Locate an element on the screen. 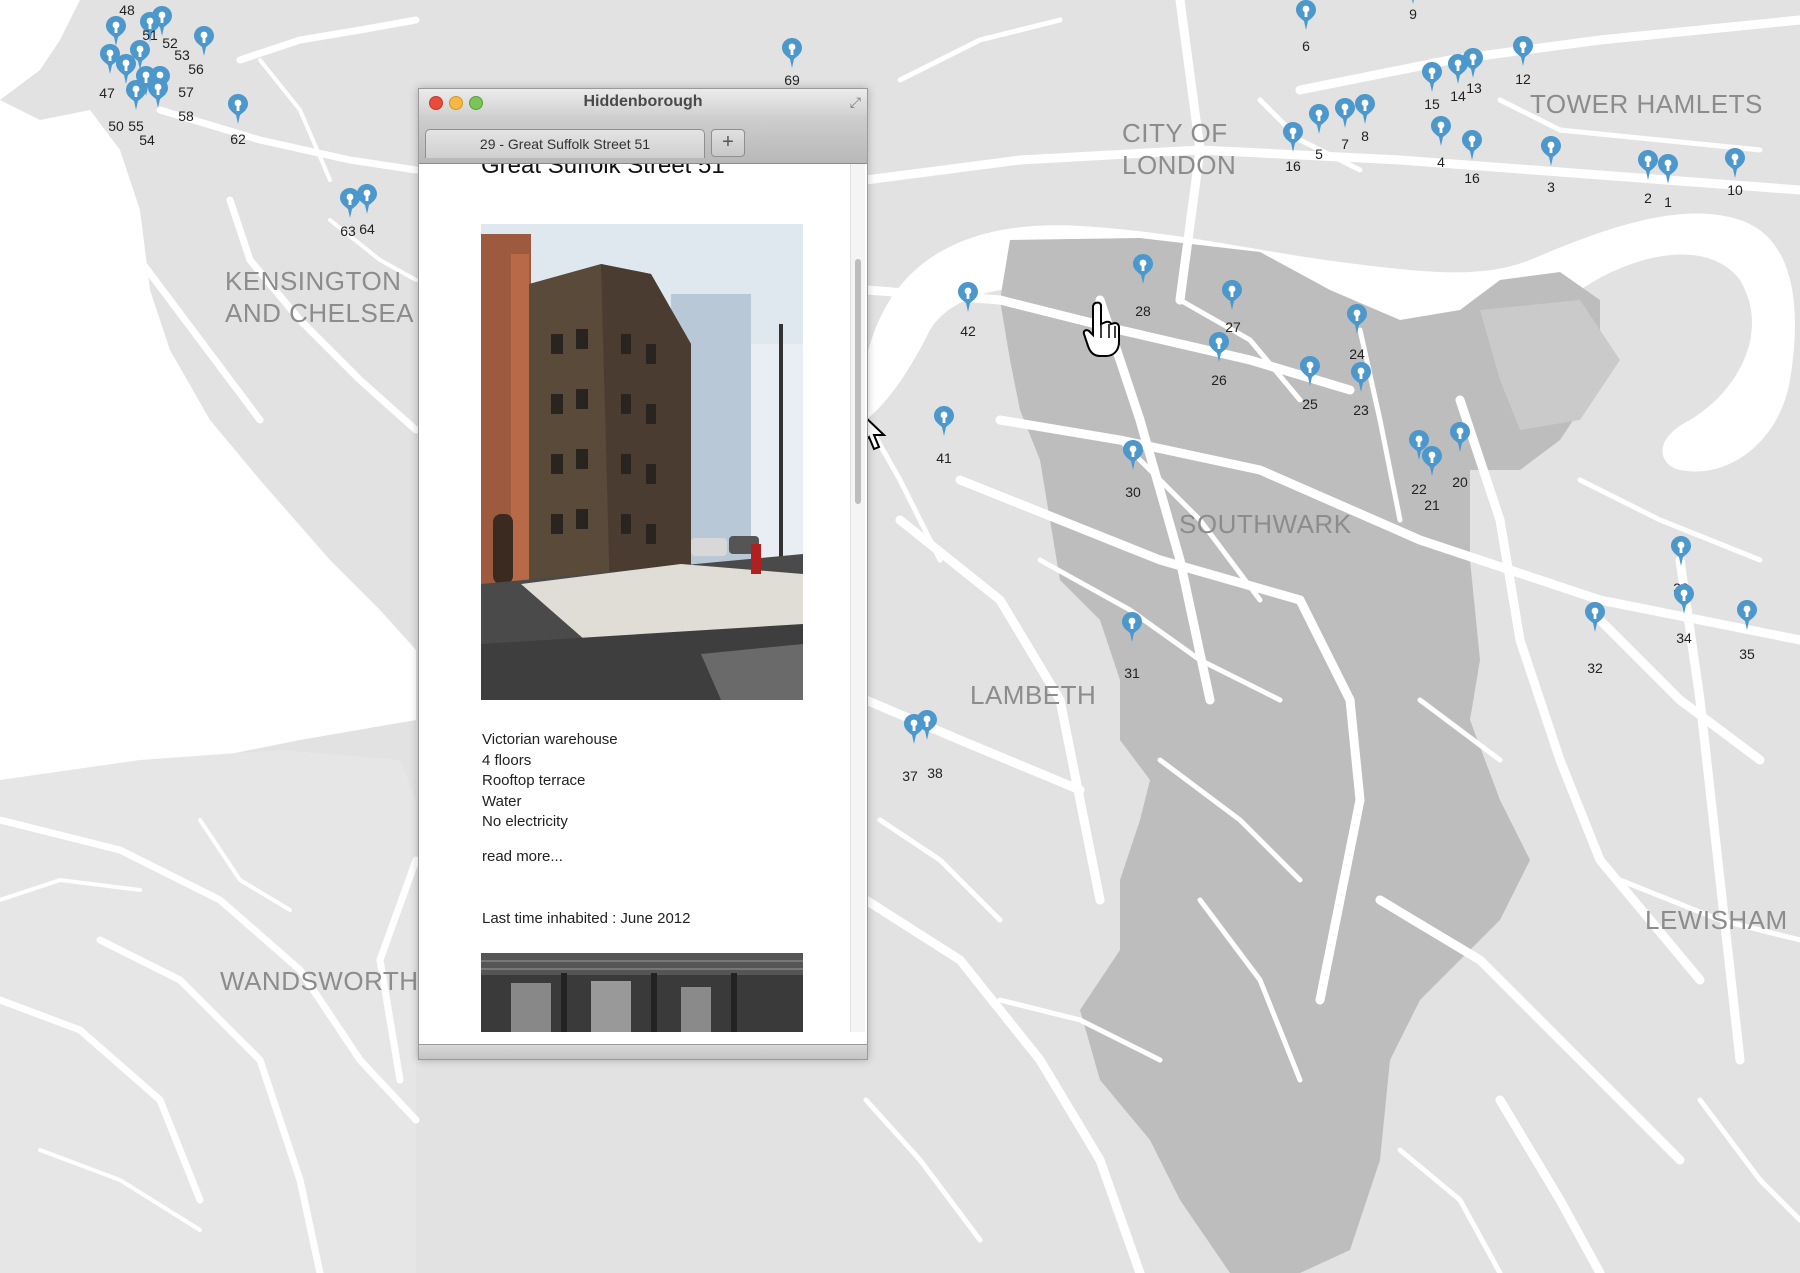 The width and height of the screenshot is (1800, 1273). tab-great-suffolk-street: 29 - Great Suffolk Street 51 is located at coordinates (565, 143).